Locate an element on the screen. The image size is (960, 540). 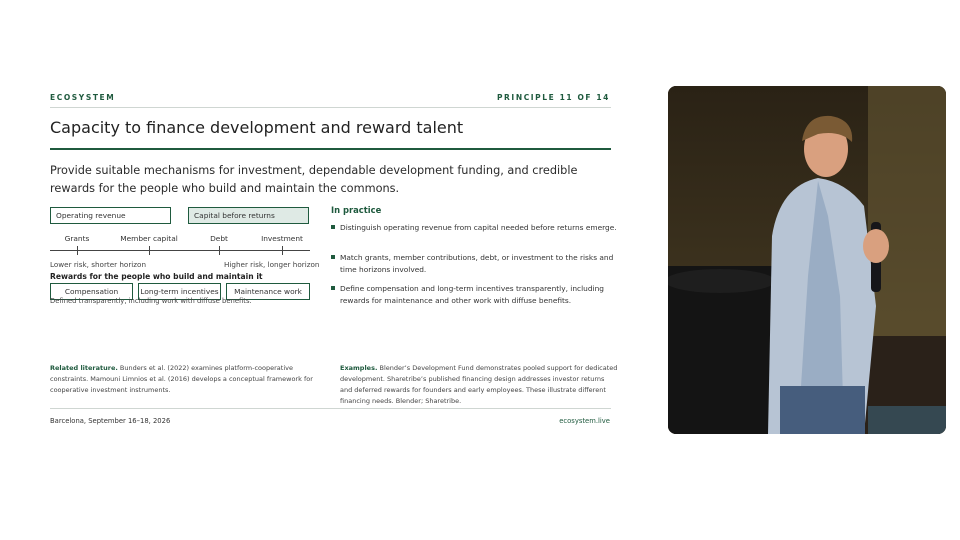
scale-high-label: Higher risk, longer horizon is located at coordinates (272, 264).